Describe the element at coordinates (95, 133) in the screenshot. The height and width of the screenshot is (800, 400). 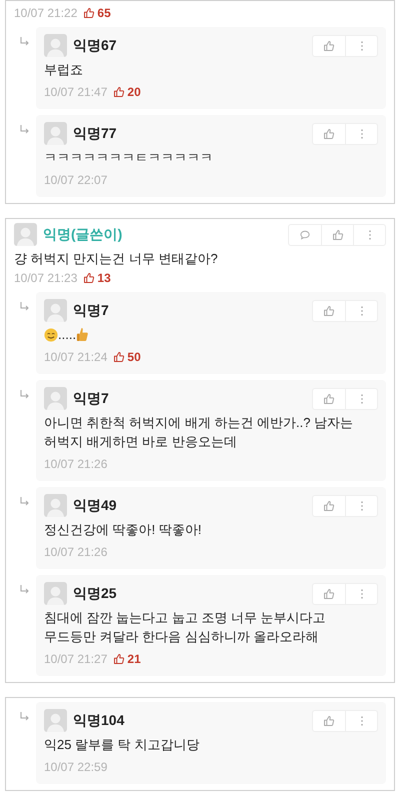
I see `author-name: 익명77` at that location.